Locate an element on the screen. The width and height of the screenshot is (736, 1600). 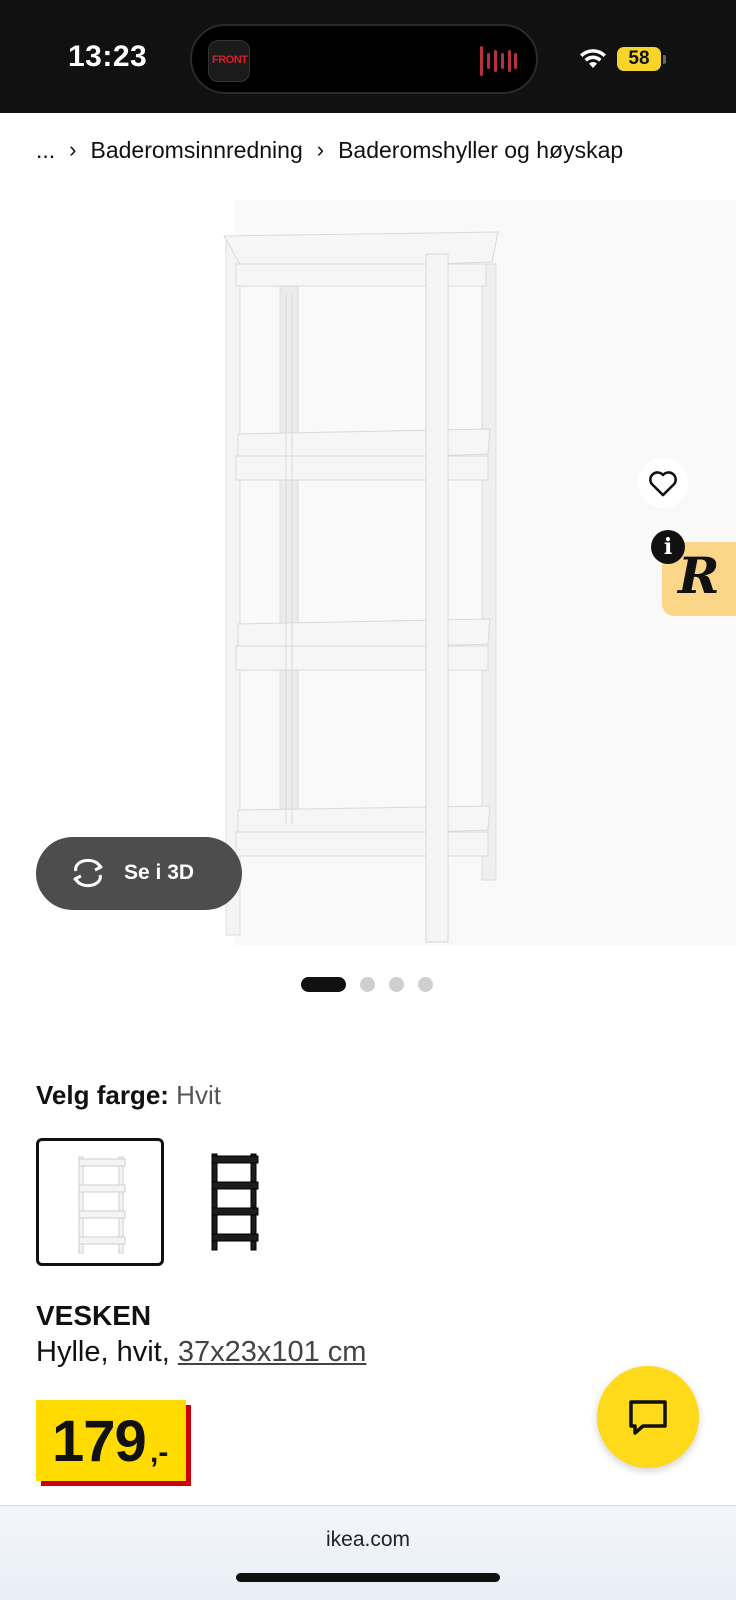
breadcrumb-item-baderomshyller: Baderomshyller og høyskap is located at coordinates (480, 150).